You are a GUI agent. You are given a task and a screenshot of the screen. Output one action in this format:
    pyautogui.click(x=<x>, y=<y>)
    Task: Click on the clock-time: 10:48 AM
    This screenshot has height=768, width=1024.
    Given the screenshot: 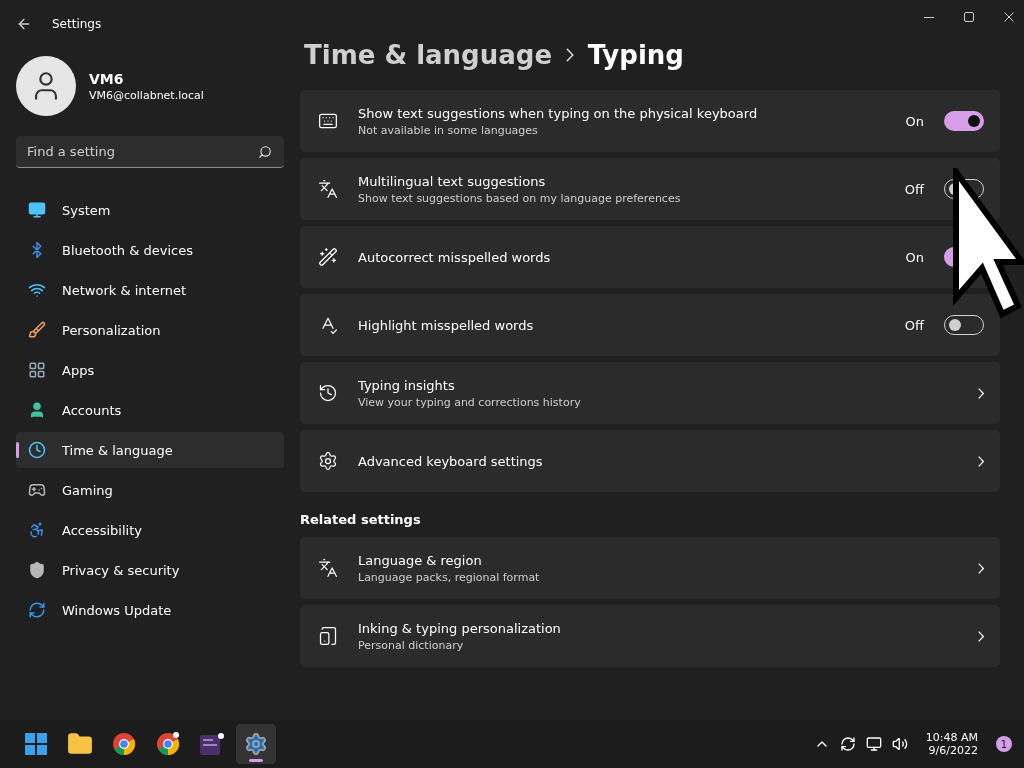 What is the action you would take?
    pyautogui.click(x=951, y=737)
    